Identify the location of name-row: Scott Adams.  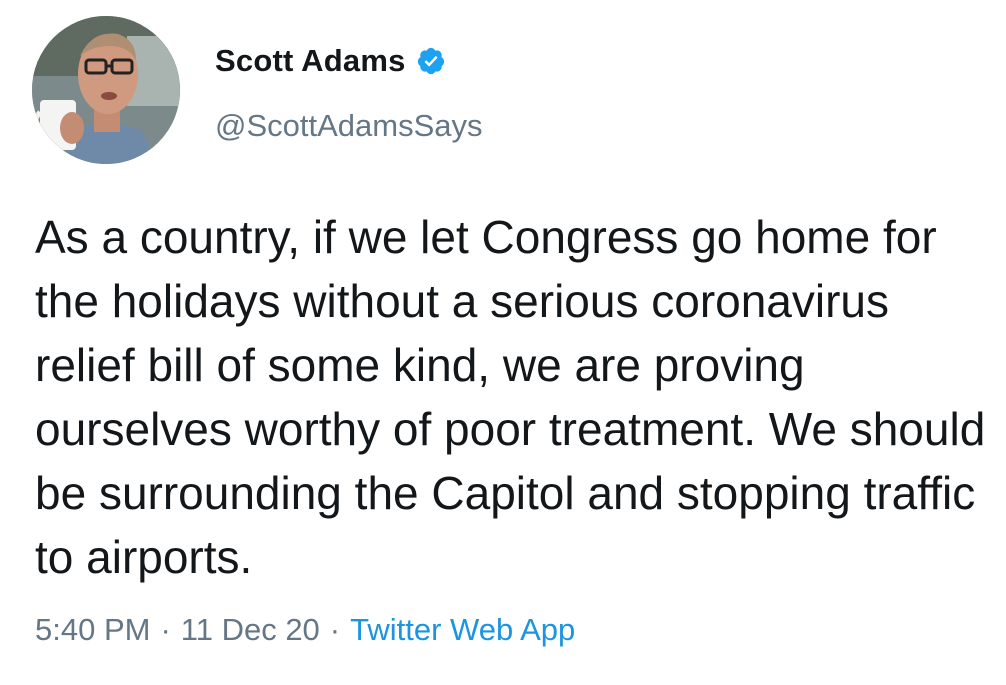
(330, 61).